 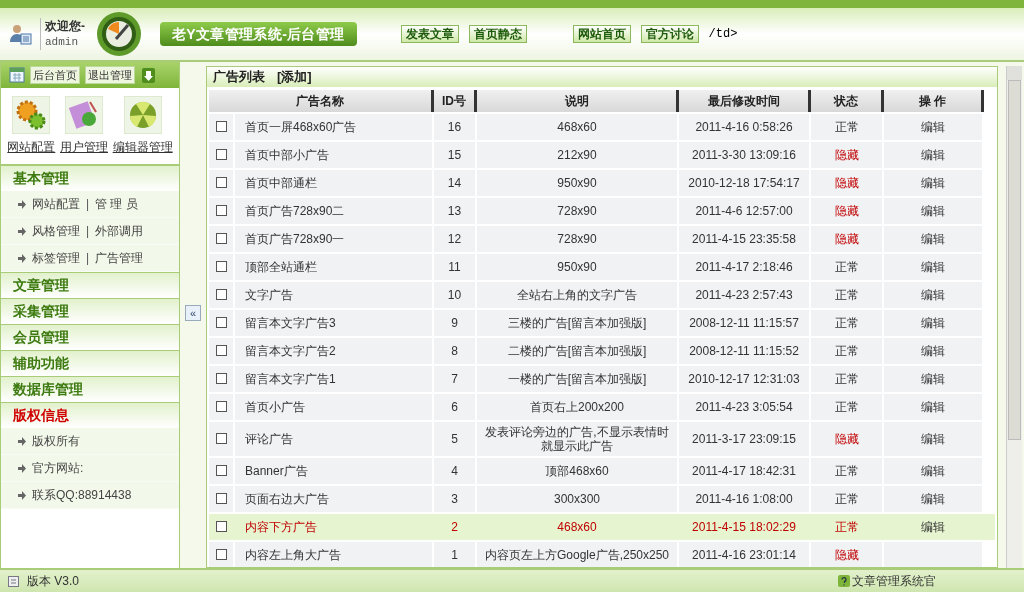 I want to click on table-cell: 2011-3-17 23:09:15, so click(x=744, y=438).